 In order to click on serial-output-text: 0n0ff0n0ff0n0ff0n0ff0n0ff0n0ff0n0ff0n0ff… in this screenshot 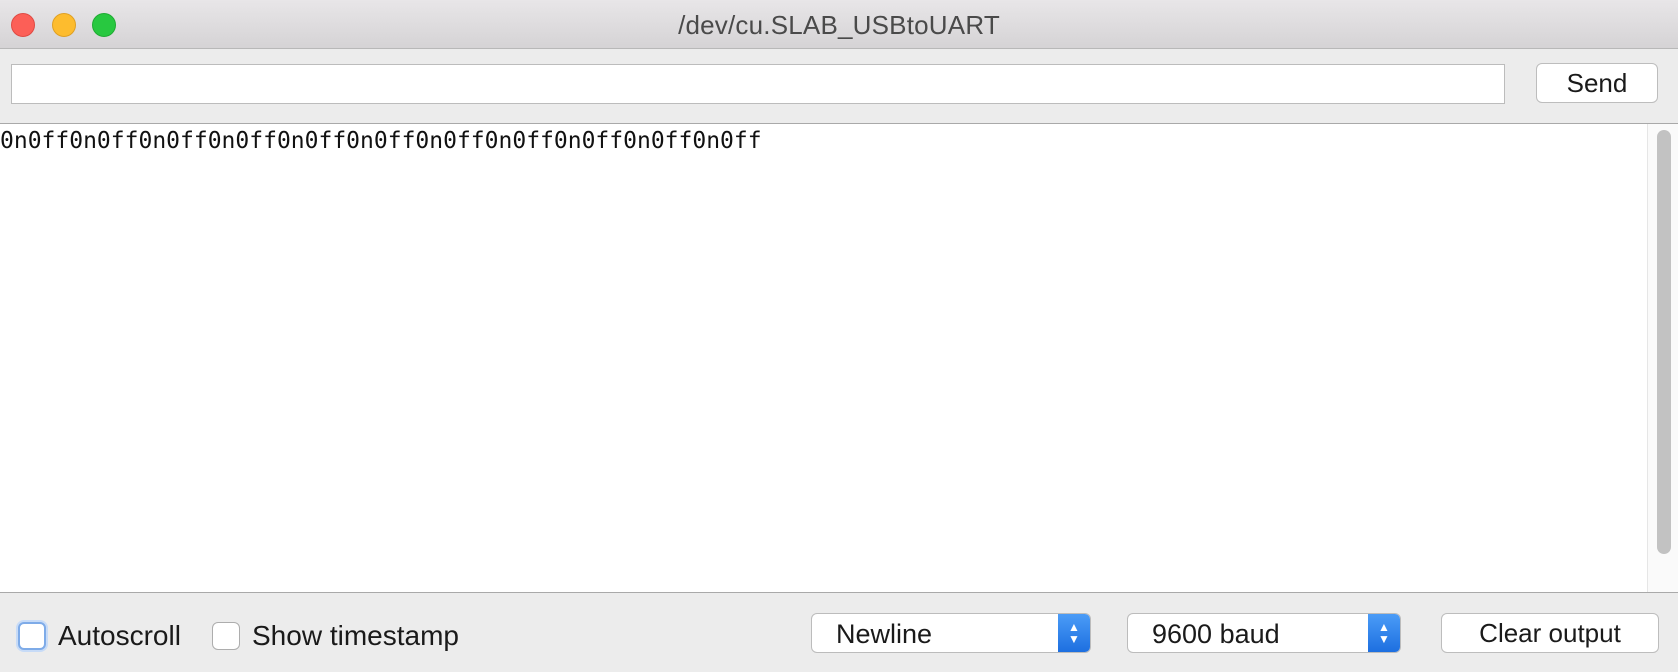, I will do `click(381, 141)`.